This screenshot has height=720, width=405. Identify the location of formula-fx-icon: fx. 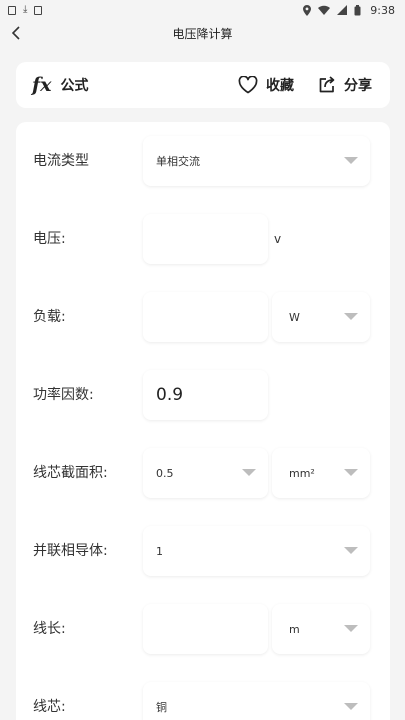
(42, 85).